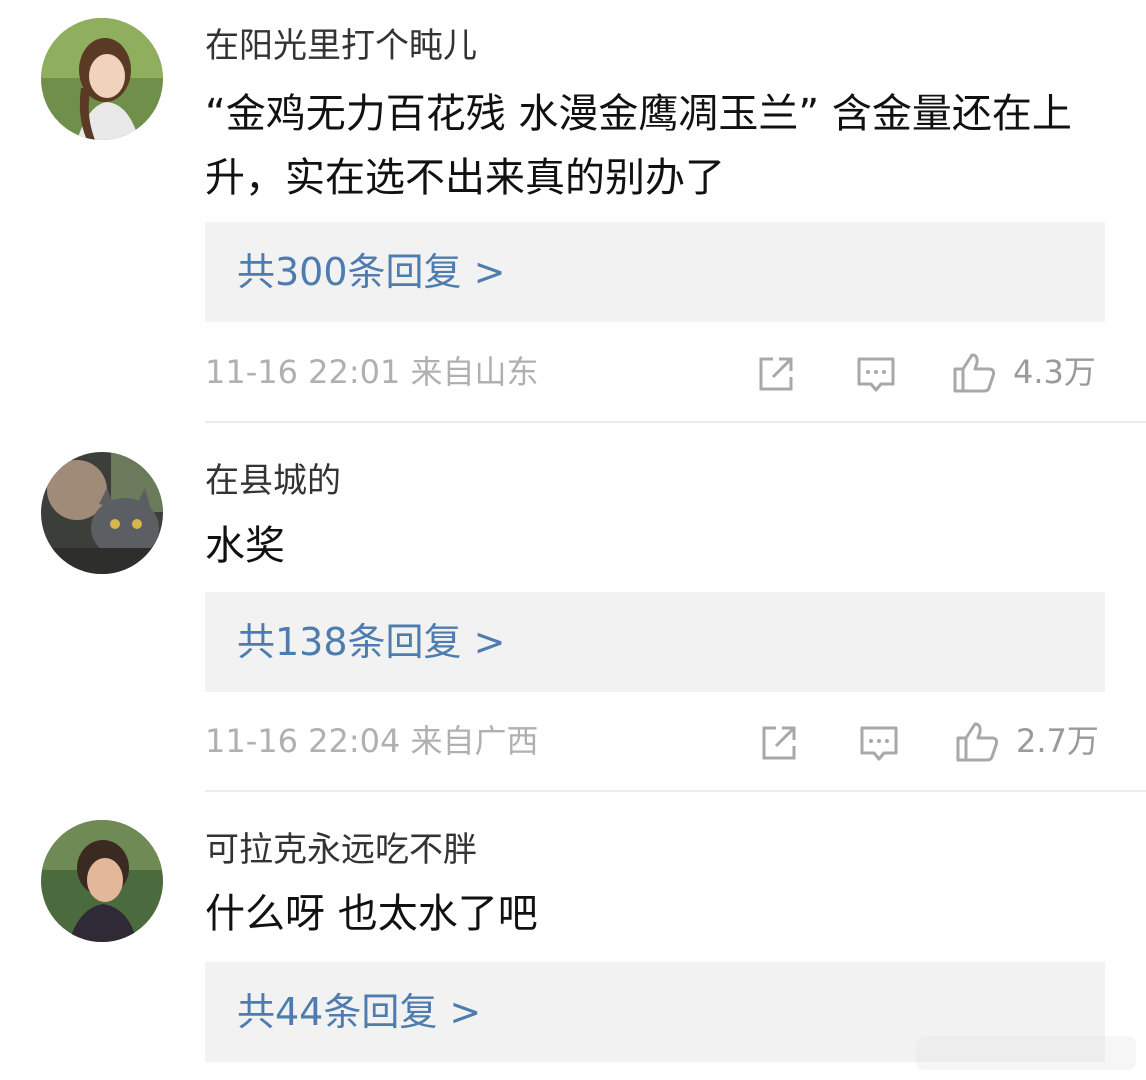 The height and width of the screenshot is (1080, 1146). I want to click on comment-username: 在县城的, so click(273, 481).